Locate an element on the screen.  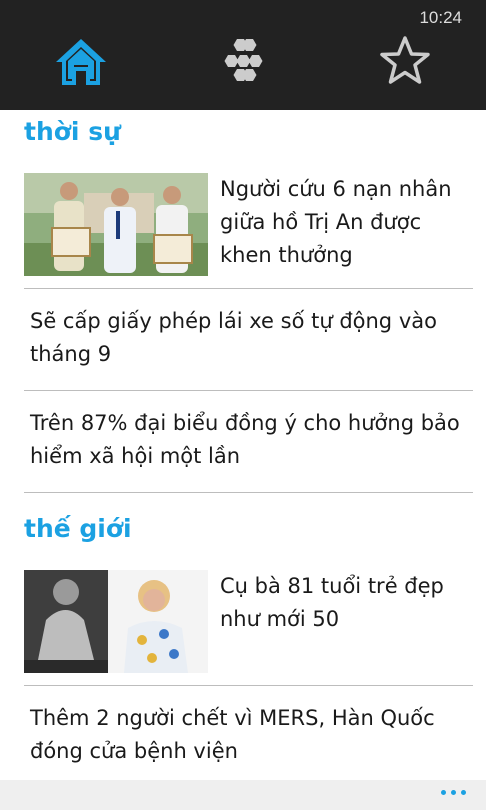
tab-home is located at coordinates (81, 62).